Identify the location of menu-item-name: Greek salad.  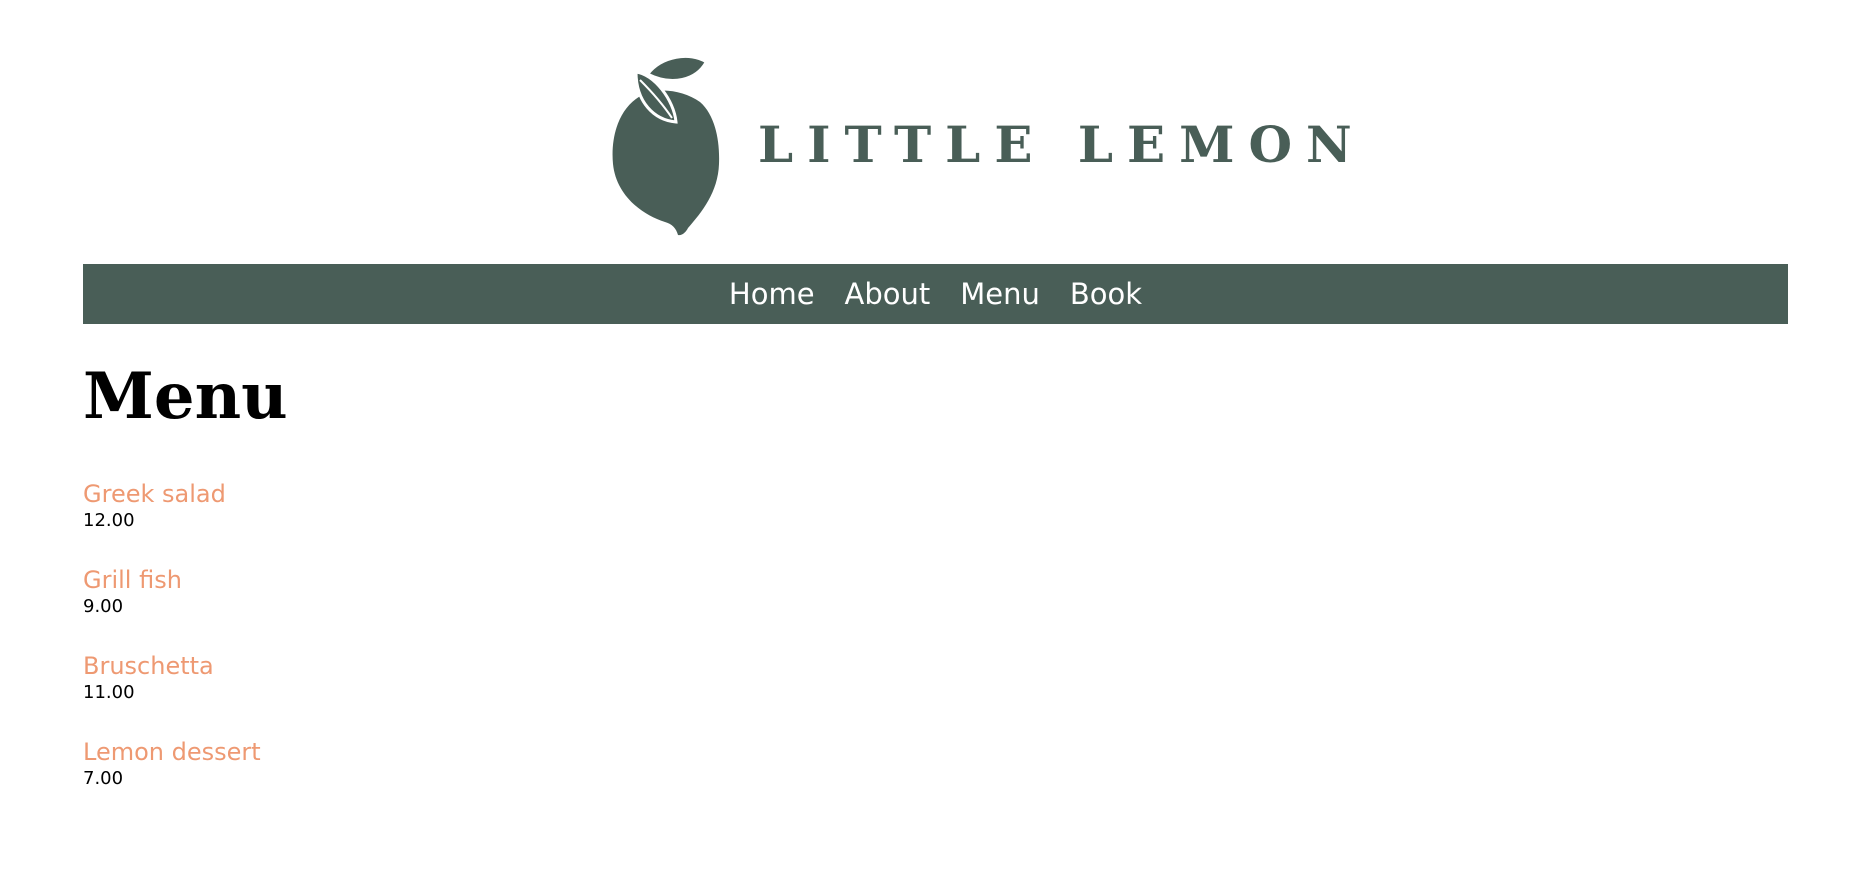
(154, 494).